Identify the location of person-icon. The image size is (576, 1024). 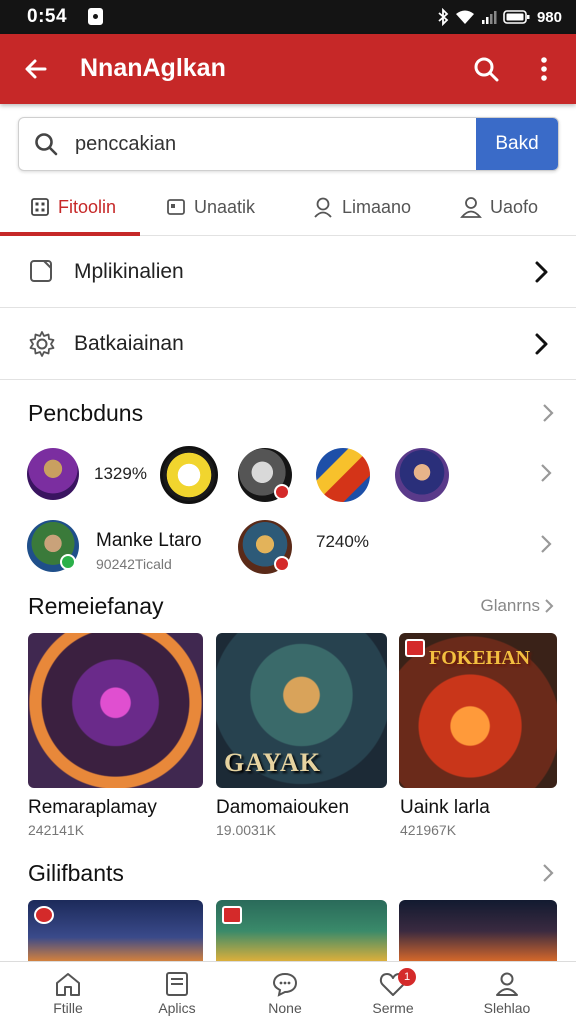
(323, 207).